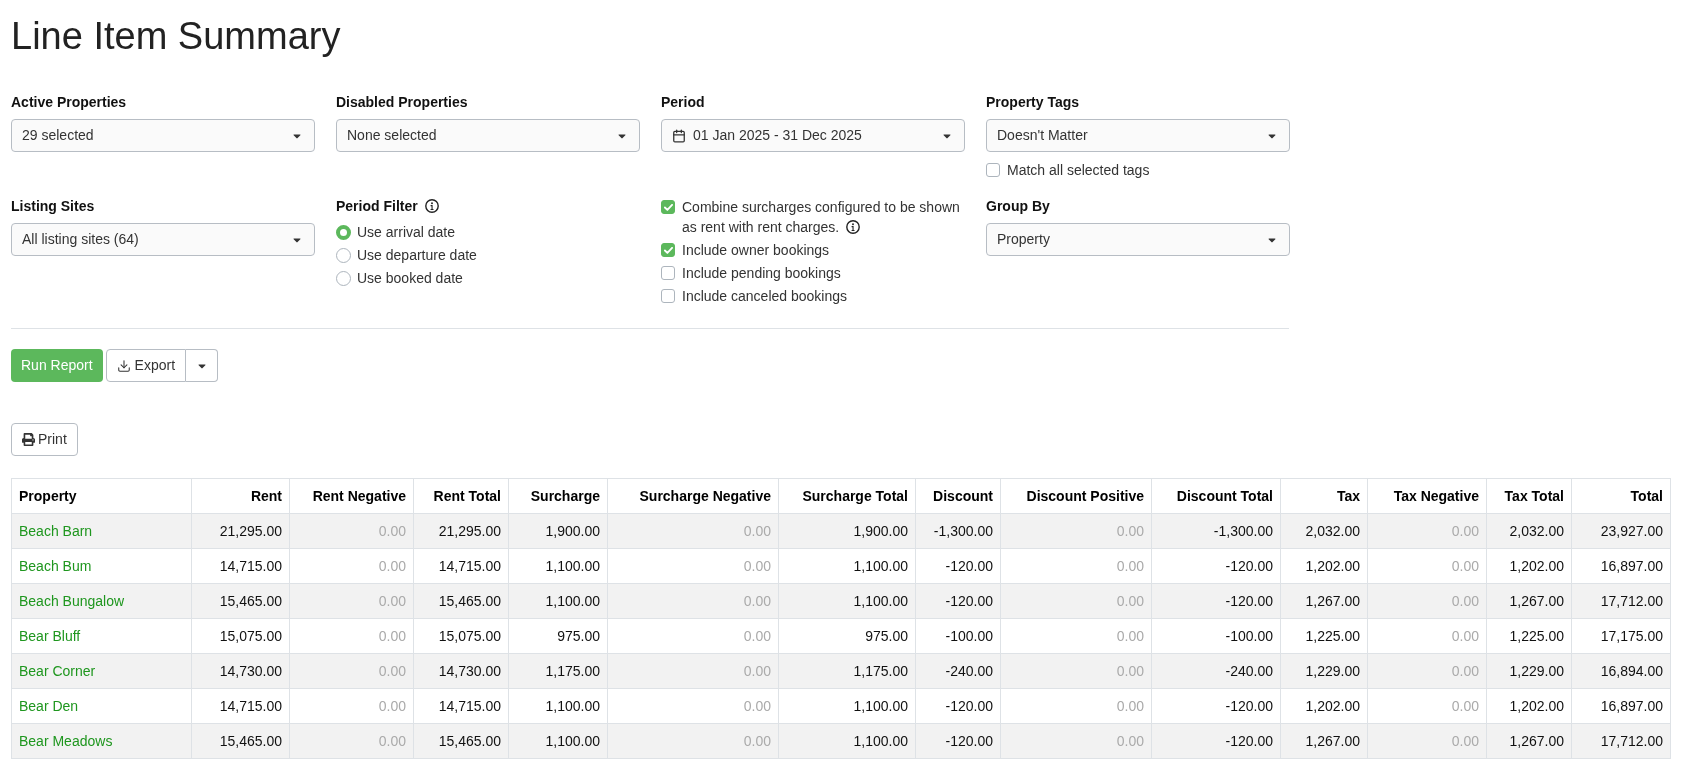 Image resolution: width=1684 pixels, height=765 pixels. Describe the element at coordinates (44, 439) in the screenshot. I see `print-button: Print` at that location.